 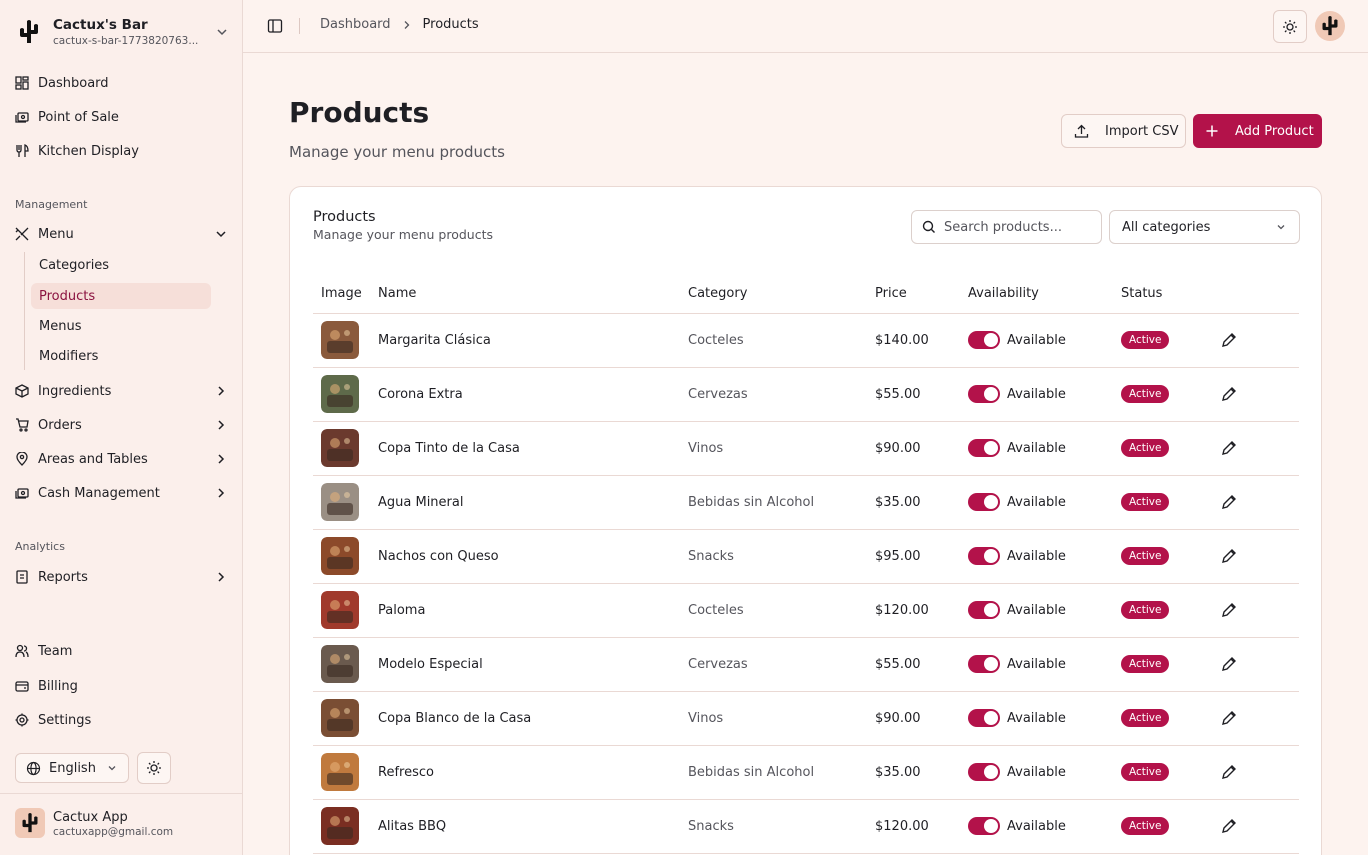 I want to click on sidebar-item-label: Orders, so click(x=60, y=425).